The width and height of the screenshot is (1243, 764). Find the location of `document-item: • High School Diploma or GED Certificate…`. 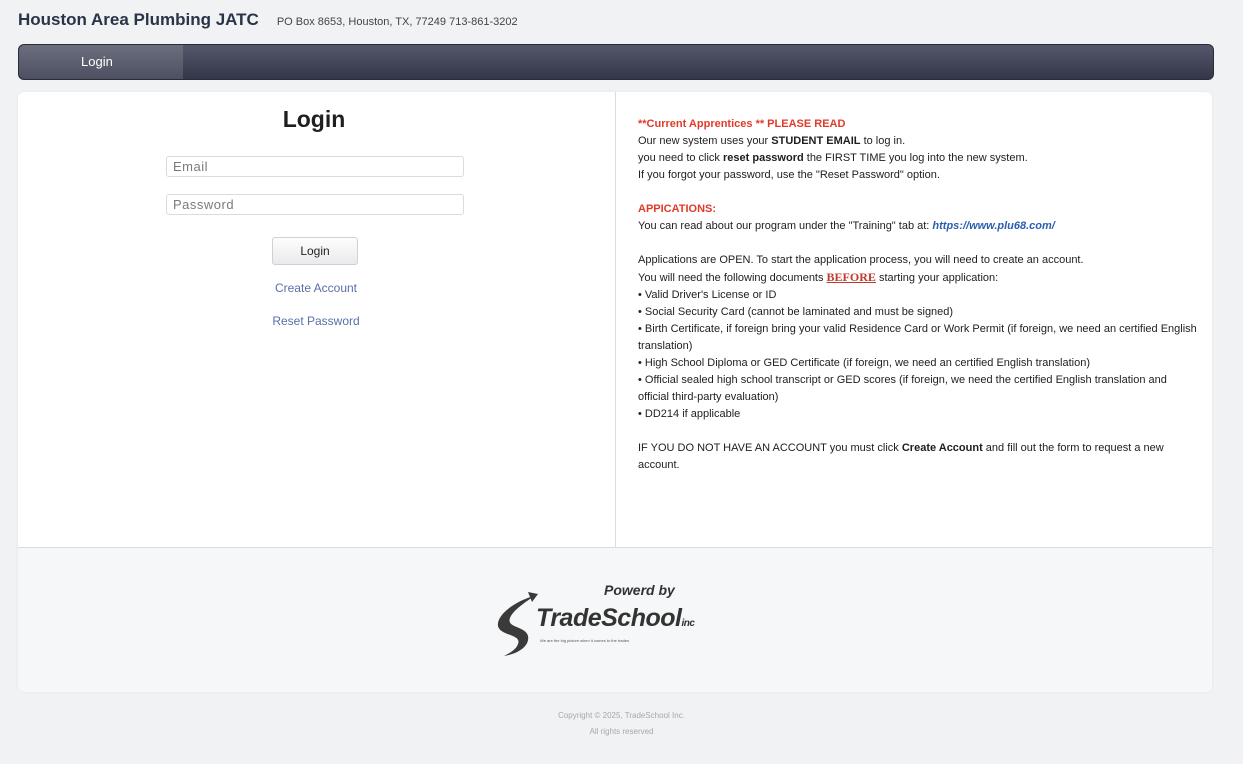

document-item: • High School Diploma or GED Certificate… is located at coordinates (864, 363).